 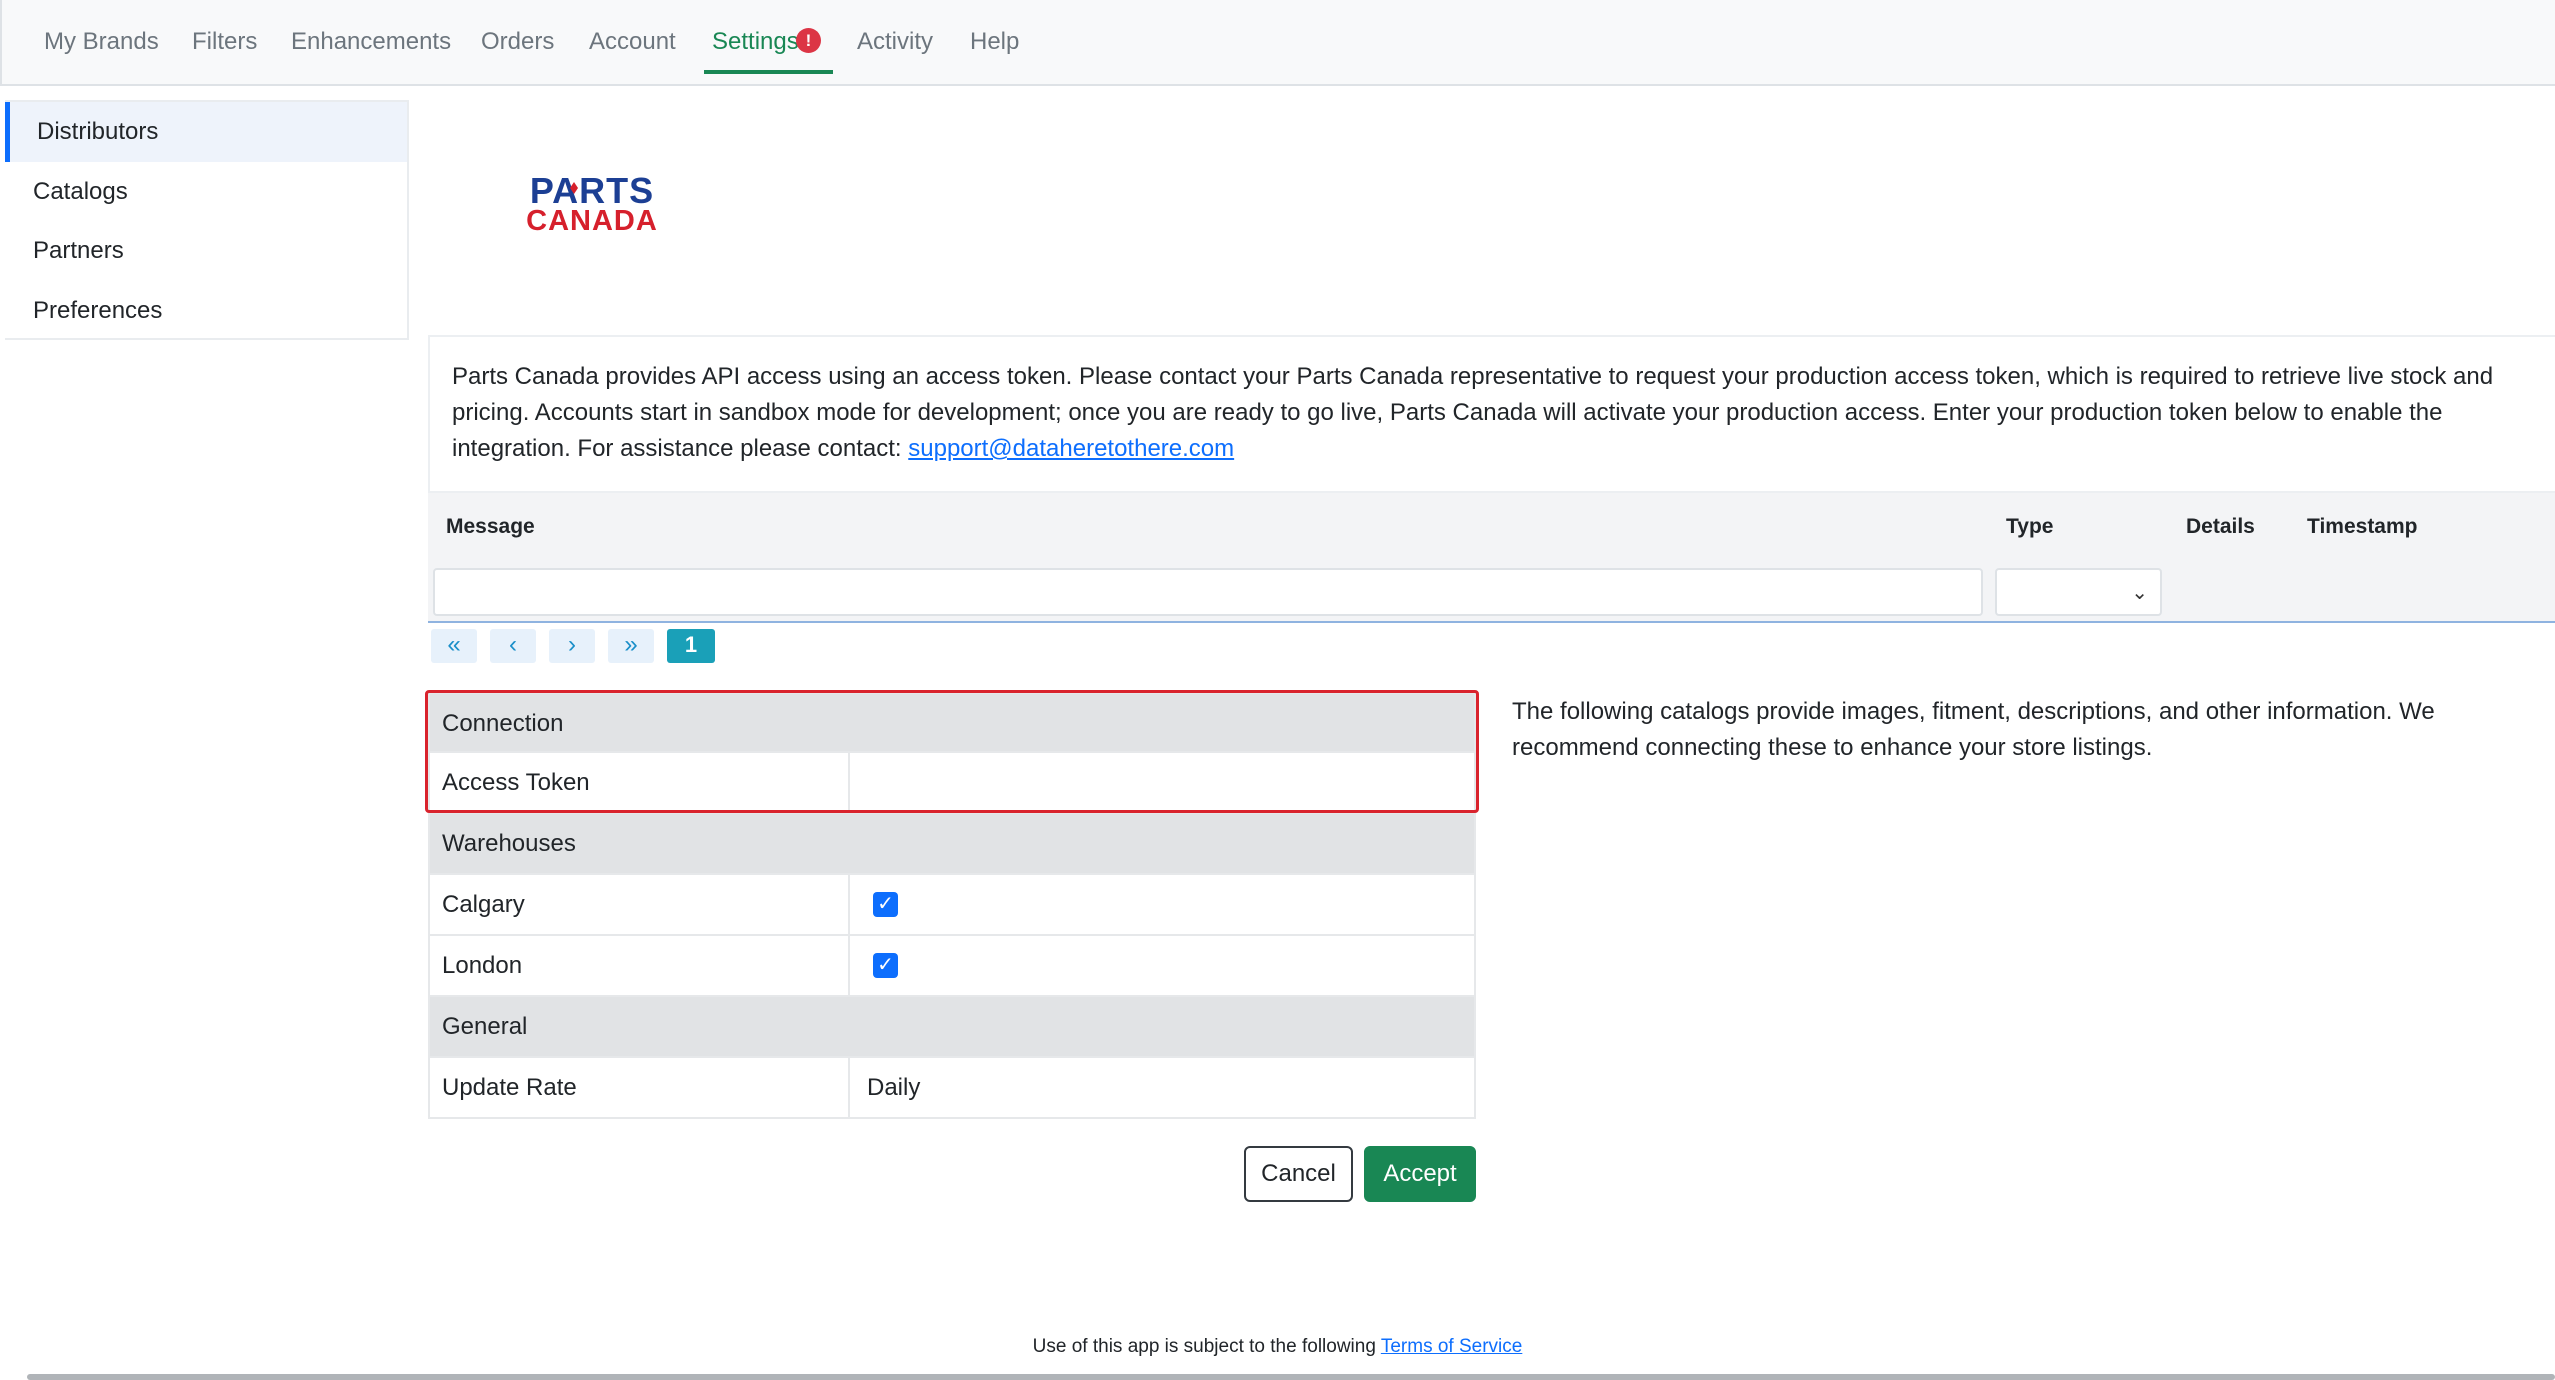 I want to click on sidebar-item-partners: Partners, so click(x=206, y=251).